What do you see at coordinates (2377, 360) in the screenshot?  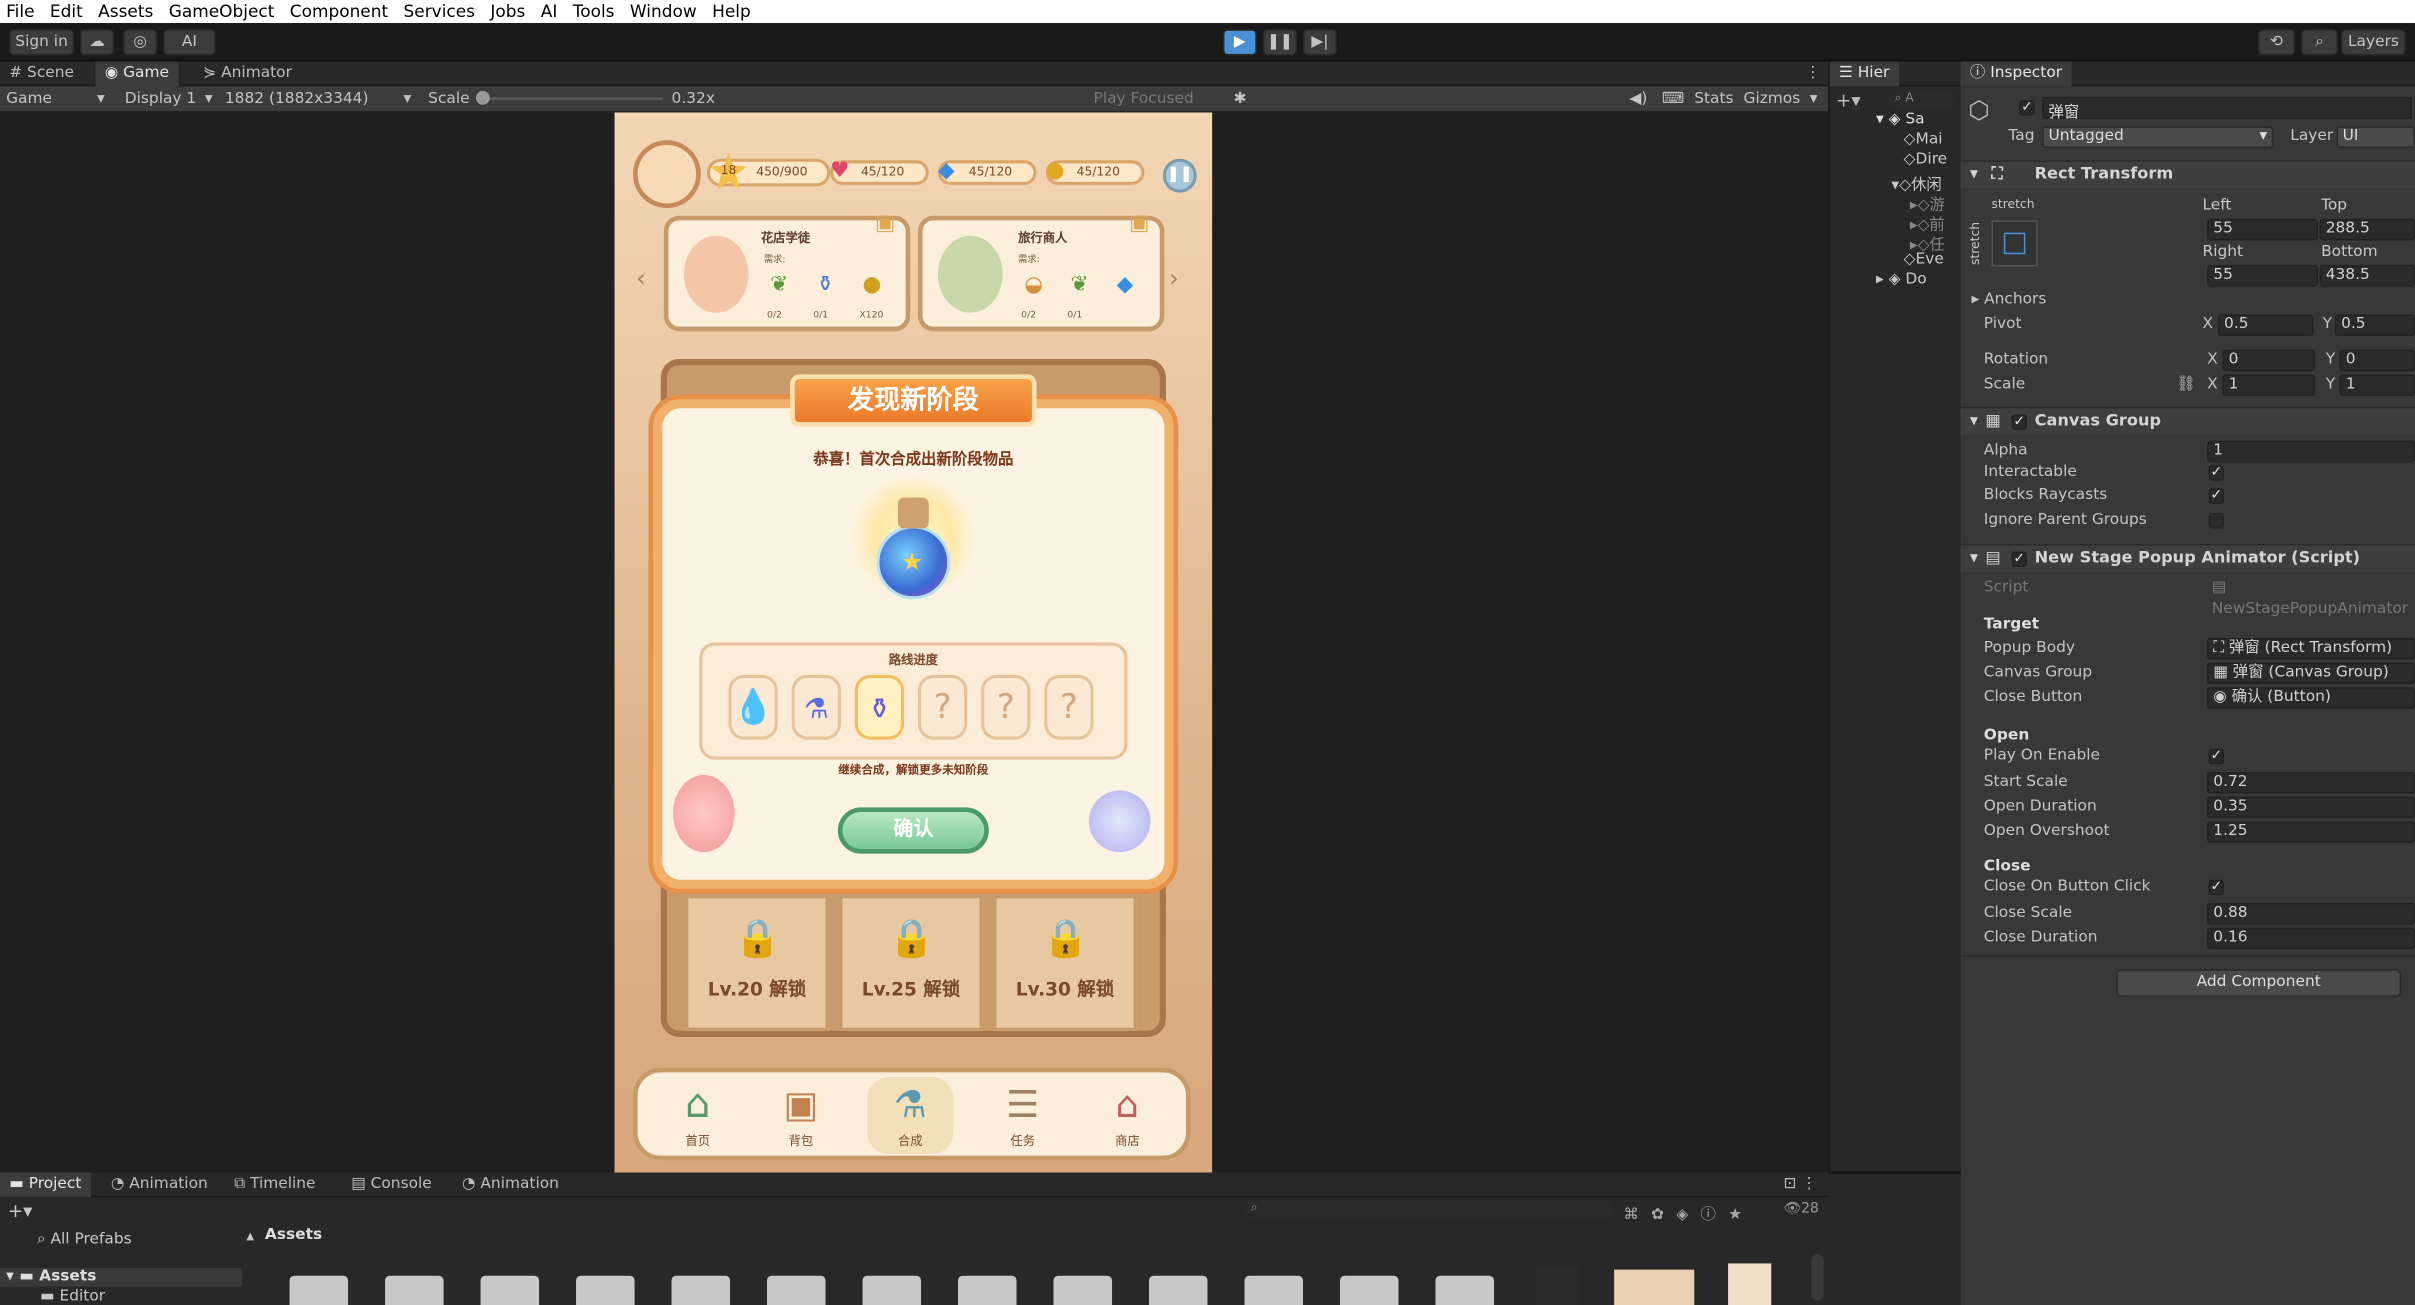 I see `rotation-y-field: 0` at bounding box center [2377, 360].